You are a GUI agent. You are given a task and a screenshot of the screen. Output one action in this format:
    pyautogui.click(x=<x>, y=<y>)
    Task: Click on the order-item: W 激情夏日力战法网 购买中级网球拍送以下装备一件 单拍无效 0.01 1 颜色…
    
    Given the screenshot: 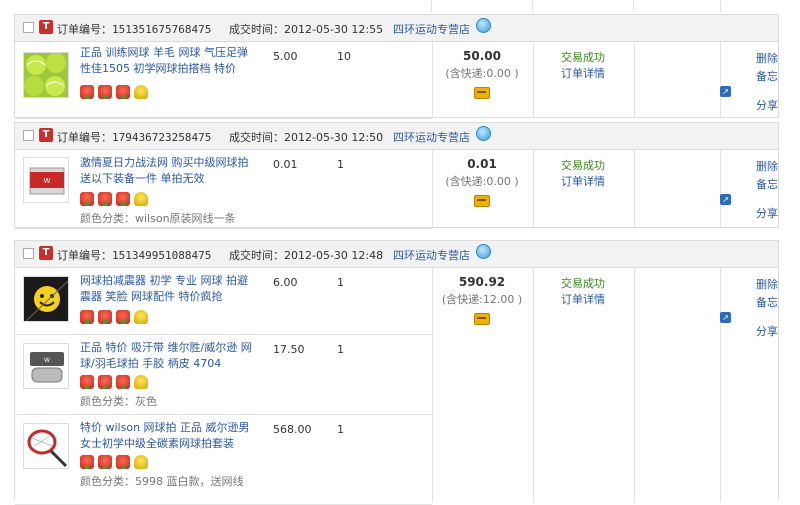 What is the action you would take?
    pyautogui.click(x=223, y=189)
    